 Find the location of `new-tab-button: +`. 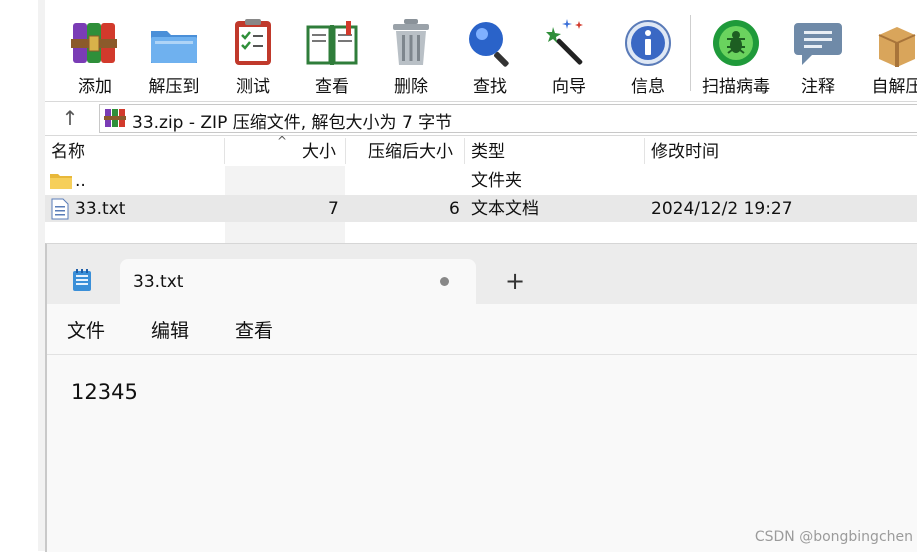

new-tab-button: + is located at coordinates (515, 281).